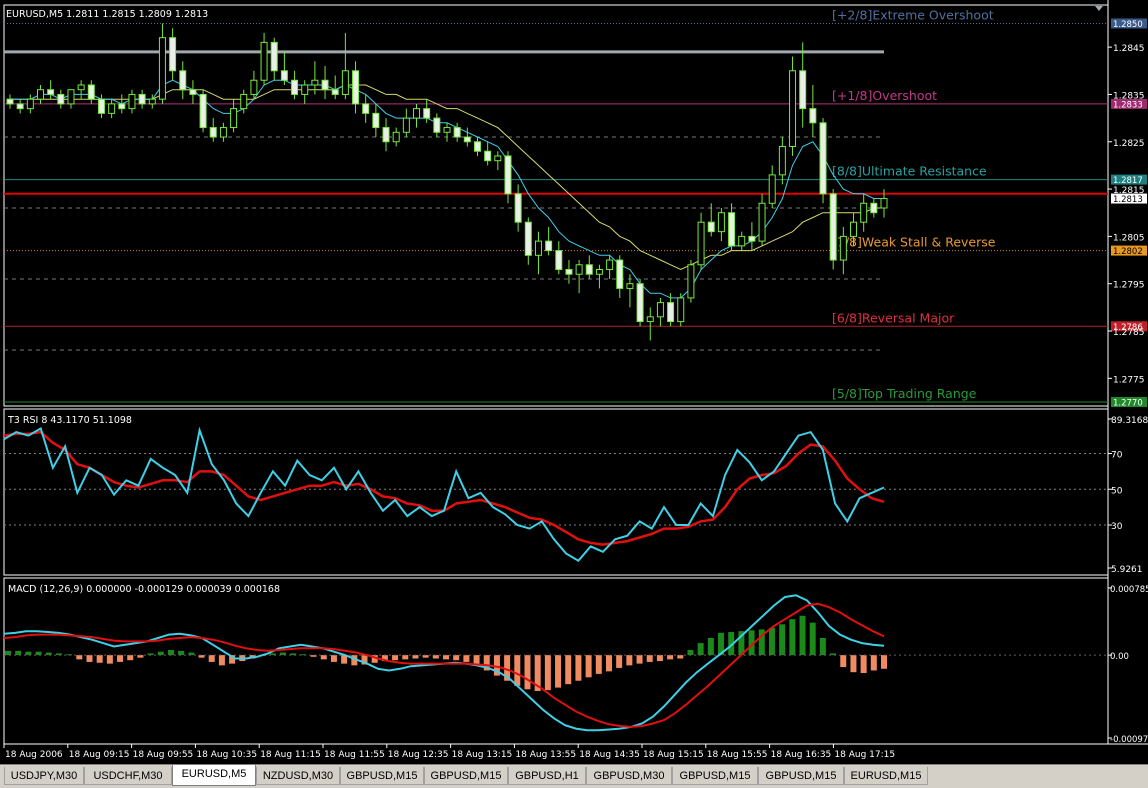 The image size is (1148, 788). I want to click on chart-tab: USDCHF,M30, so click(128, 776).